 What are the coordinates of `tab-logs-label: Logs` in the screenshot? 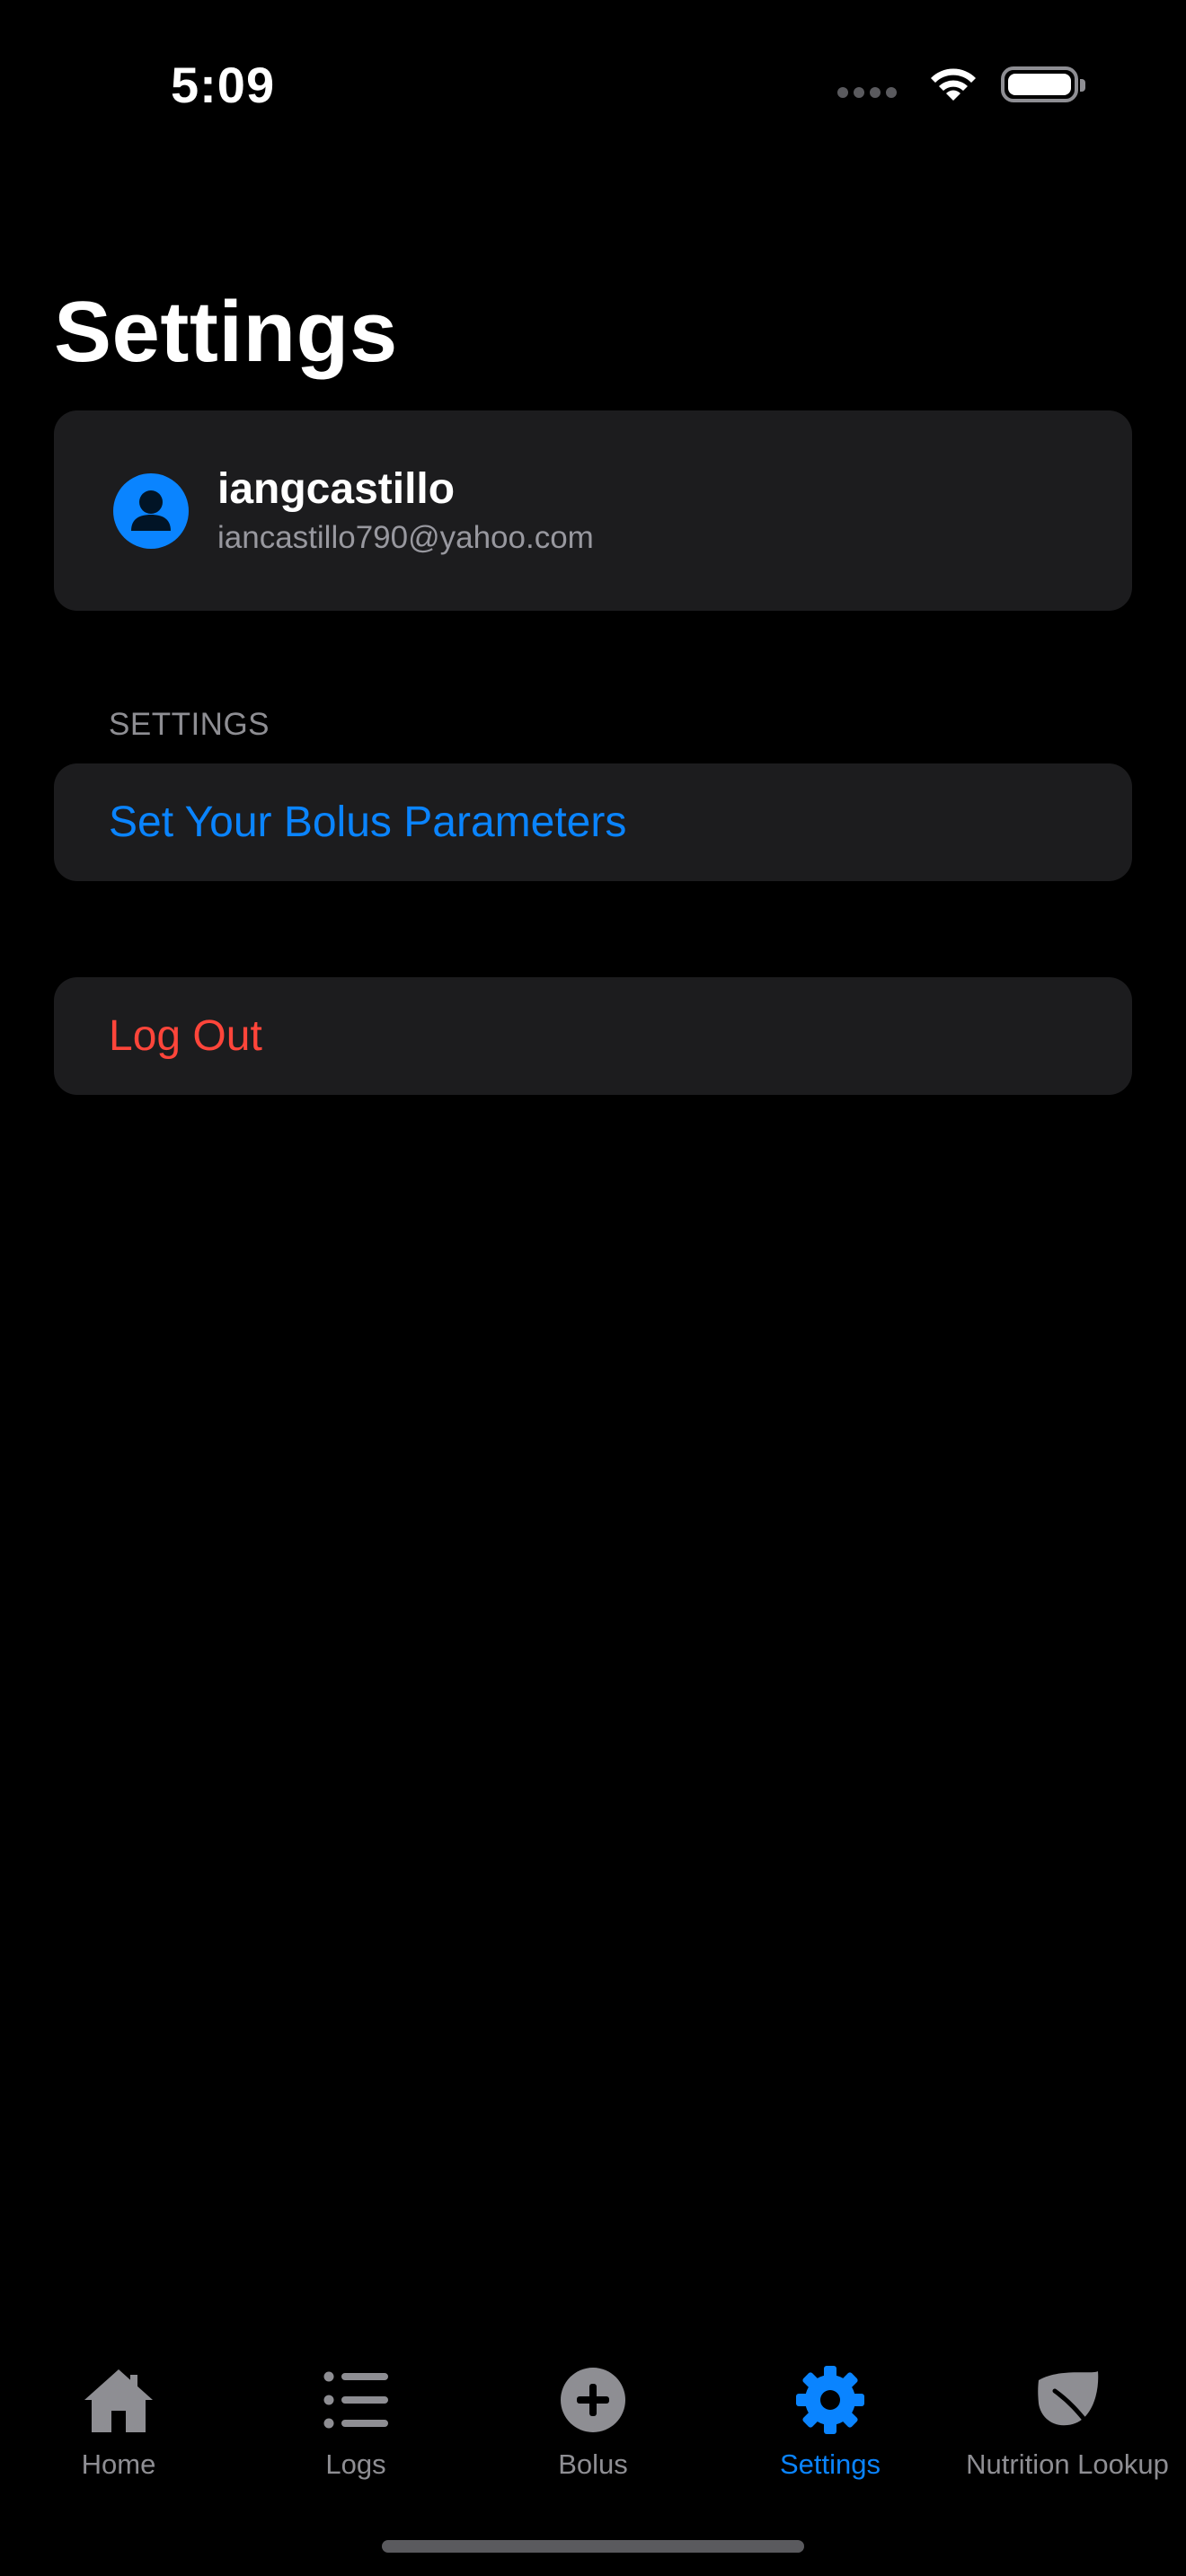 It's located at (355, 2464).